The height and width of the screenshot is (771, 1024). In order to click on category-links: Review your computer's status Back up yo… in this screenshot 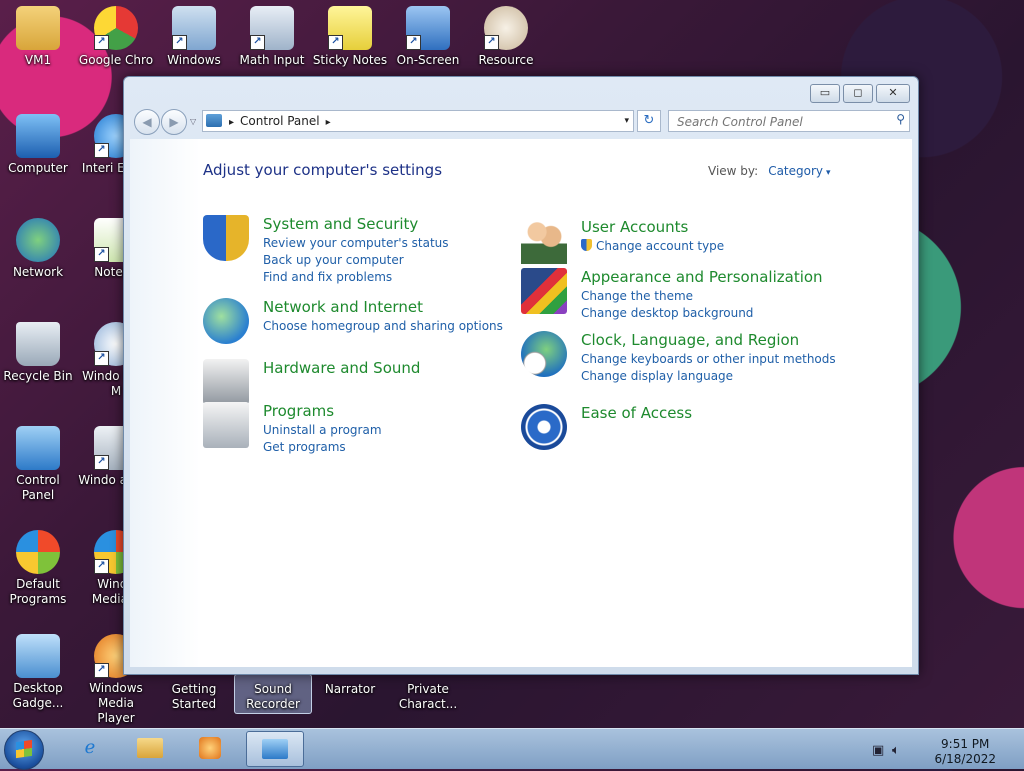, I will do `click(356, 260)`.